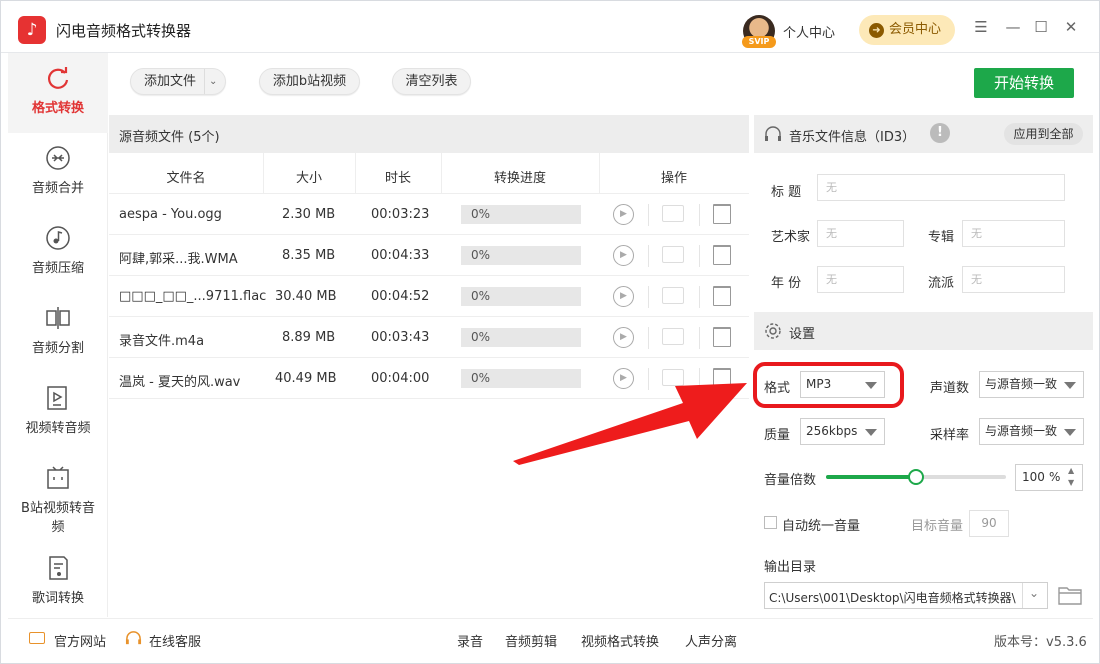  Describe the element at coordinates (770, 522) in the screenshot. I see `auto-volume-checkbox` at that location.